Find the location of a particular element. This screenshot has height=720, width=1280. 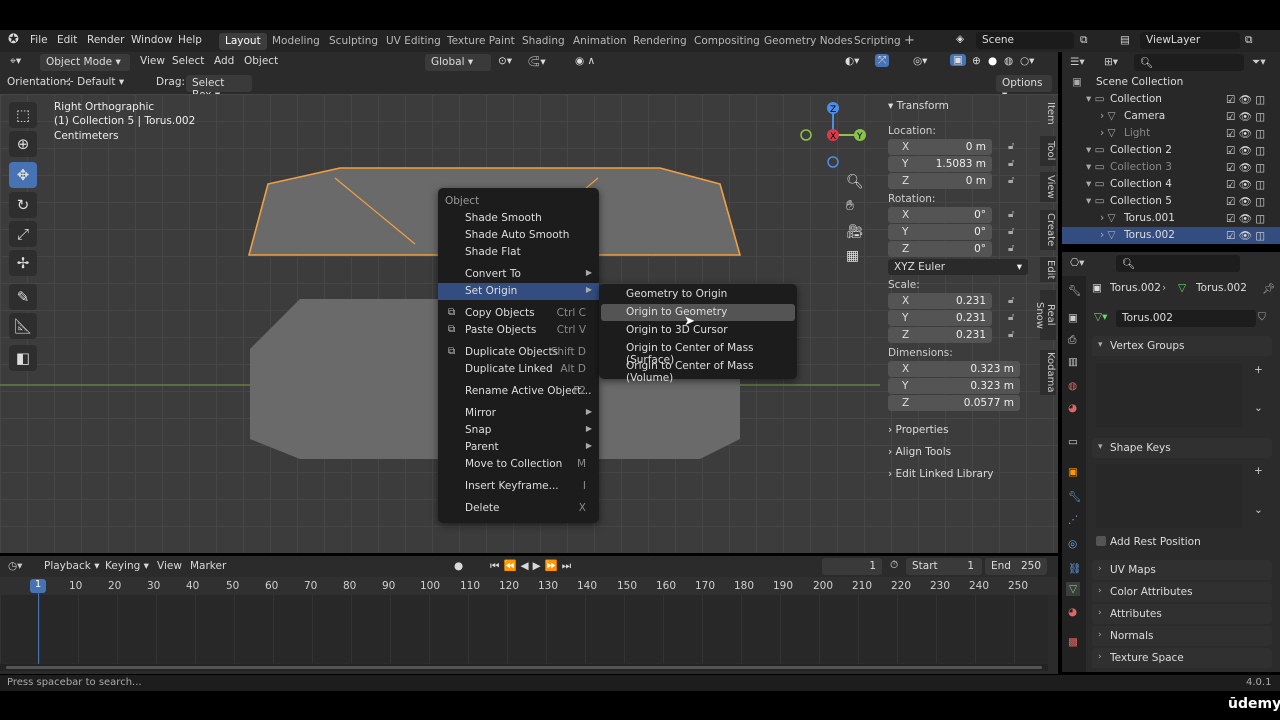

tab-sculpting: Sculpting is located at coordinates (353, 41).